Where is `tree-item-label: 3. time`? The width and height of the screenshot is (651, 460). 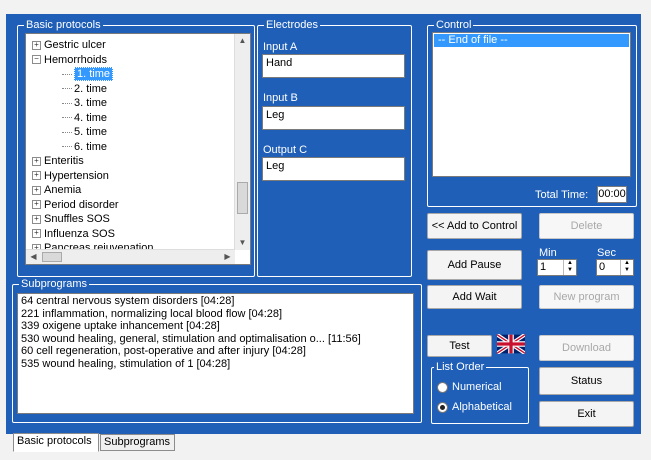 tree-item-label: 3. time is located at coordinates (91, 103).